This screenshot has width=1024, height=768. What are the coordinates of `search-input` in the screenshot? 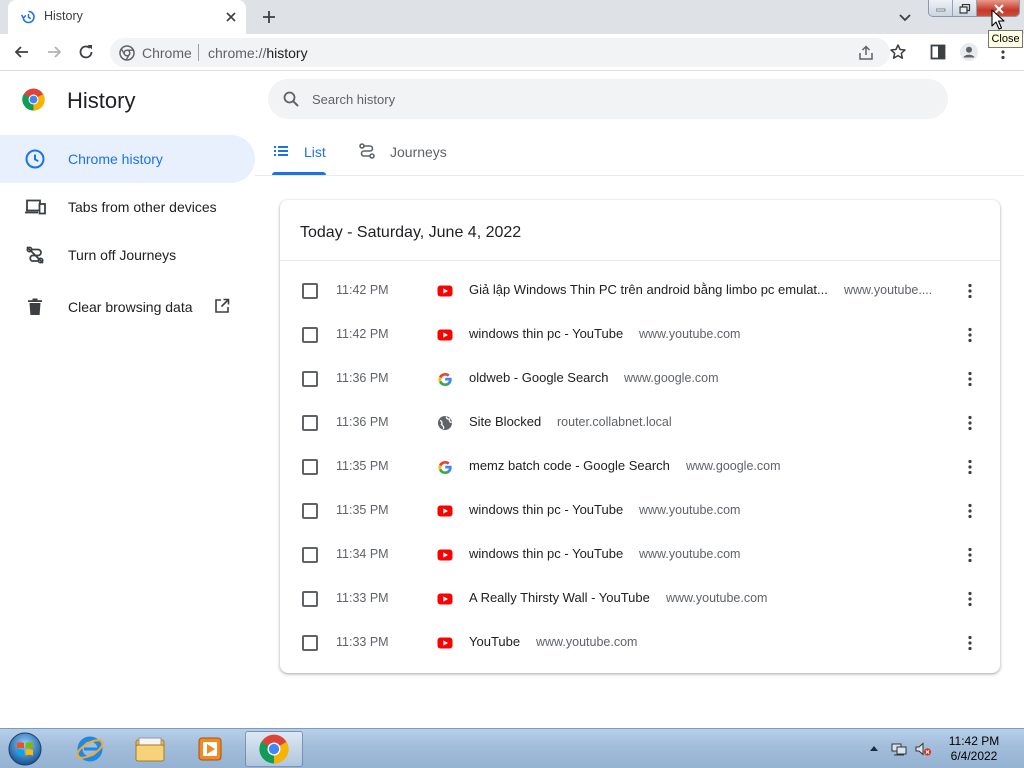 It's located at (612, 99).